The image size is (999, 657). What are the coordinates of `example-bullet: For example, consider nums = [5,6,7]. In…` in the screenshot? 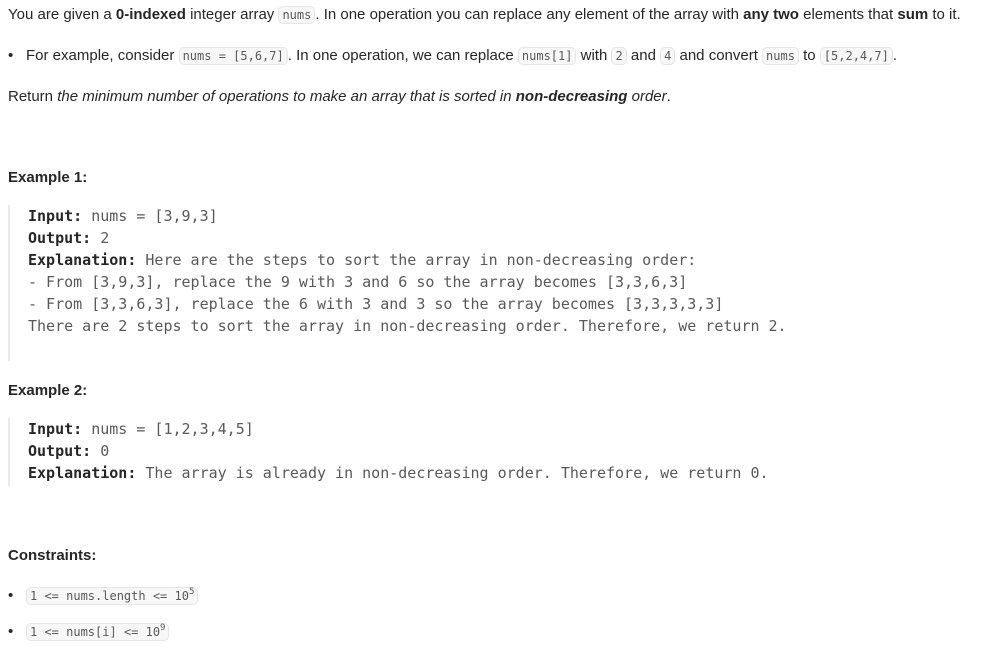 It's located at (452, 56).